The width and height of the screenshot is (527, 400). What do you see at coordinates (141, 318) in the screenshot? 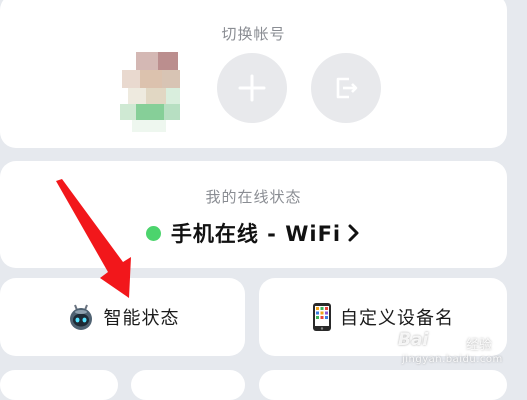
I see `smart-status-label: 智能状态` at bounding box center [141, 318].